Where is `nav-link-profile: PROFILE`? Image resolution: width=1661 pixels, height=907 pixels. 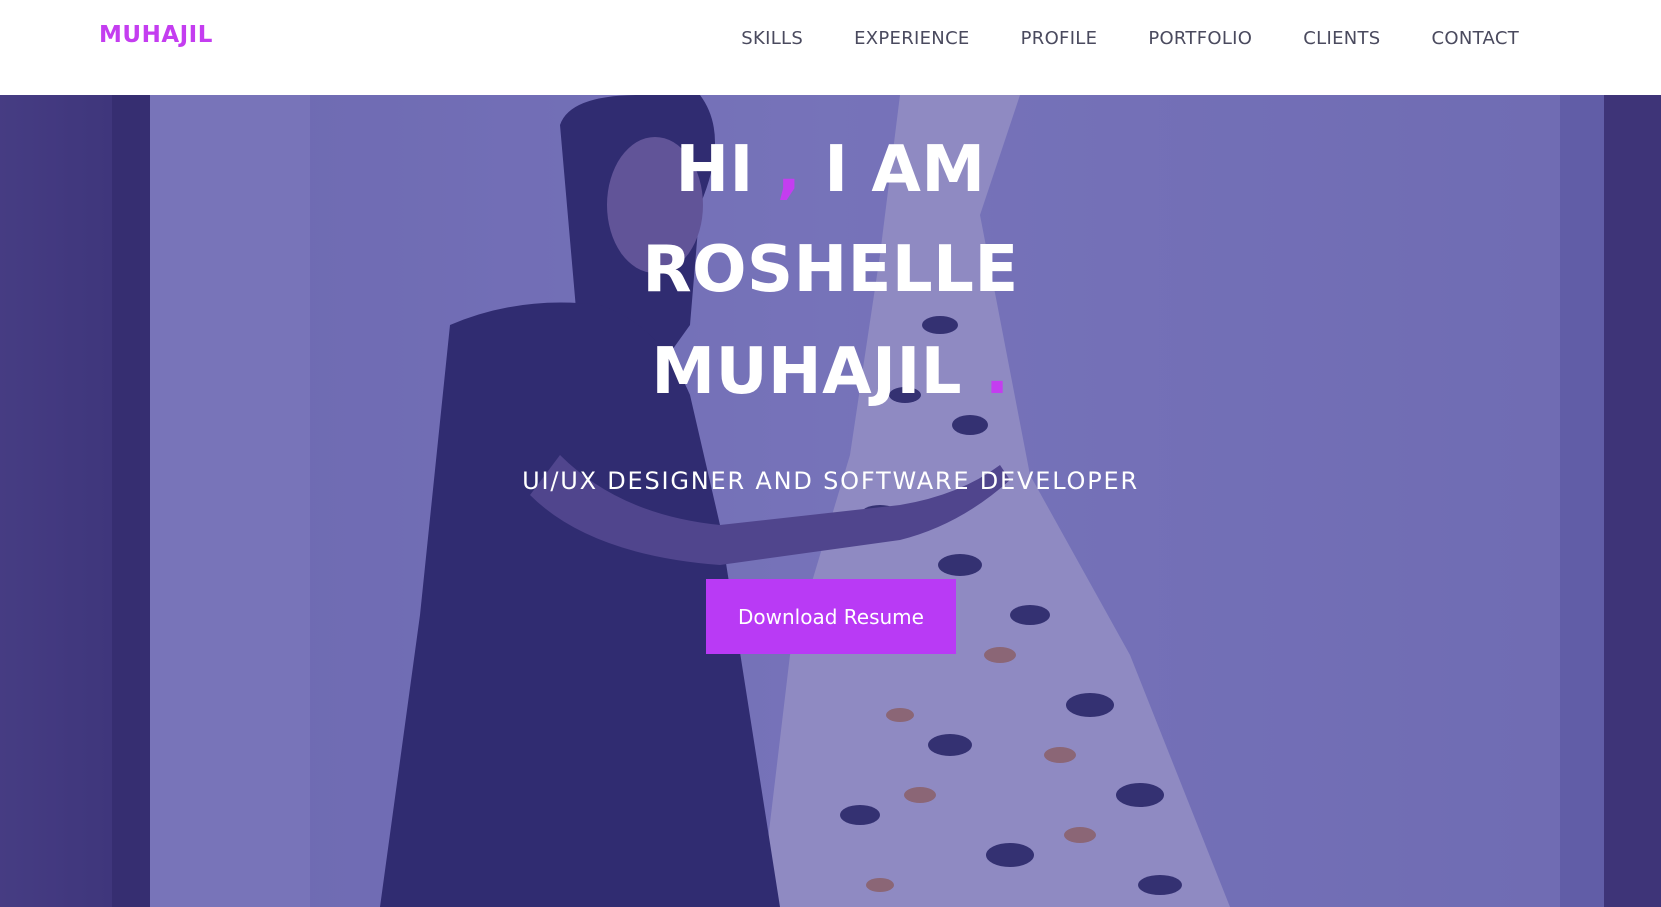 nav-link-profile: PROFILE is located at coordinates (1059, 38).